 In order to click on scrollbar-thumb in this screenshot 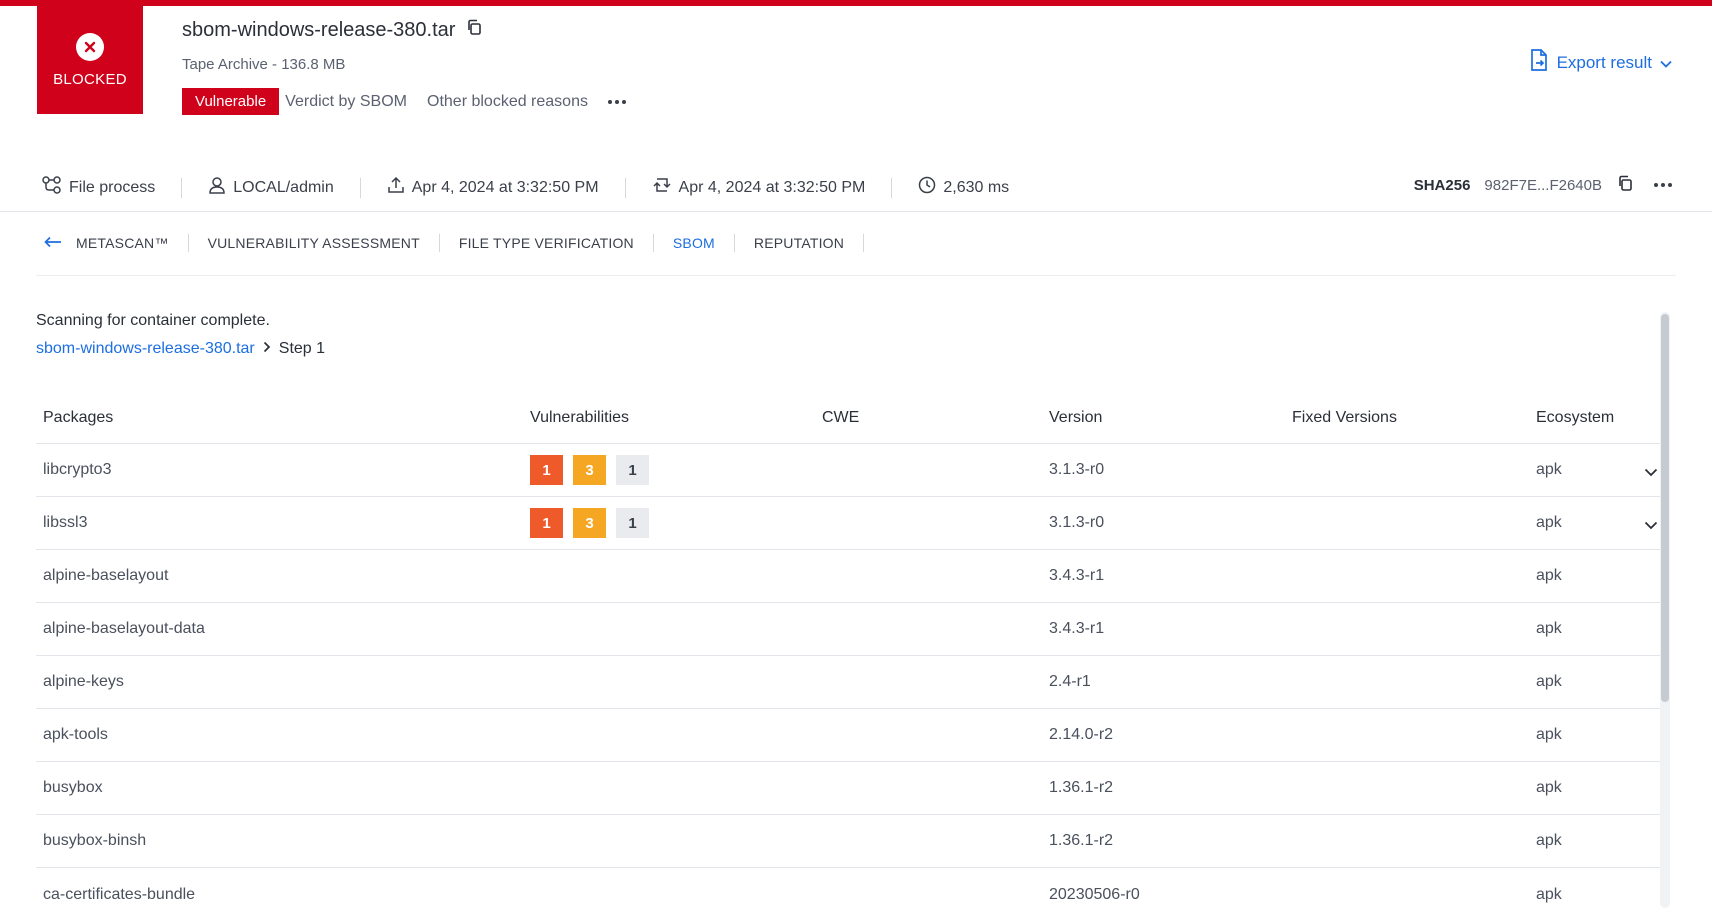, I will do `click(1665, 508)`.